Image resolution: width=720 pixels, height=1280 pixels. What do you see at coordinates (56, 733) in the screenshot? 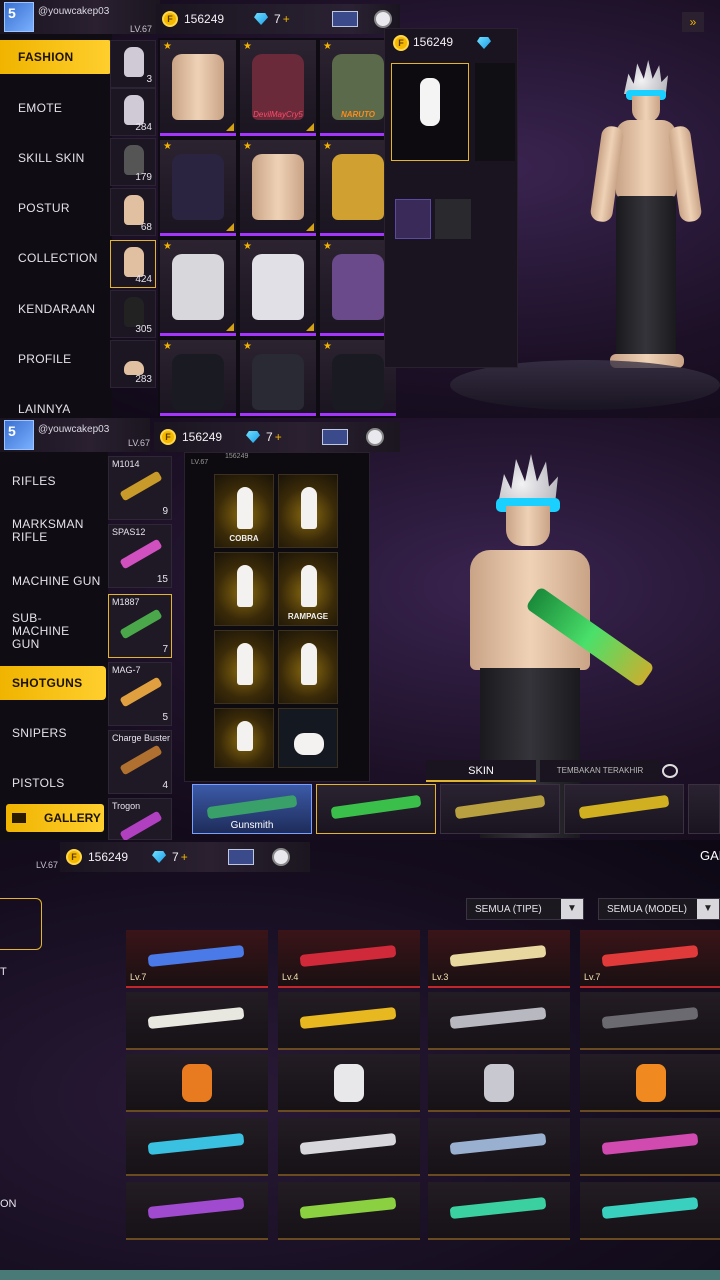
I see `sidebar-item-snipers: SNIPERS` at bounding box center [56, 733].